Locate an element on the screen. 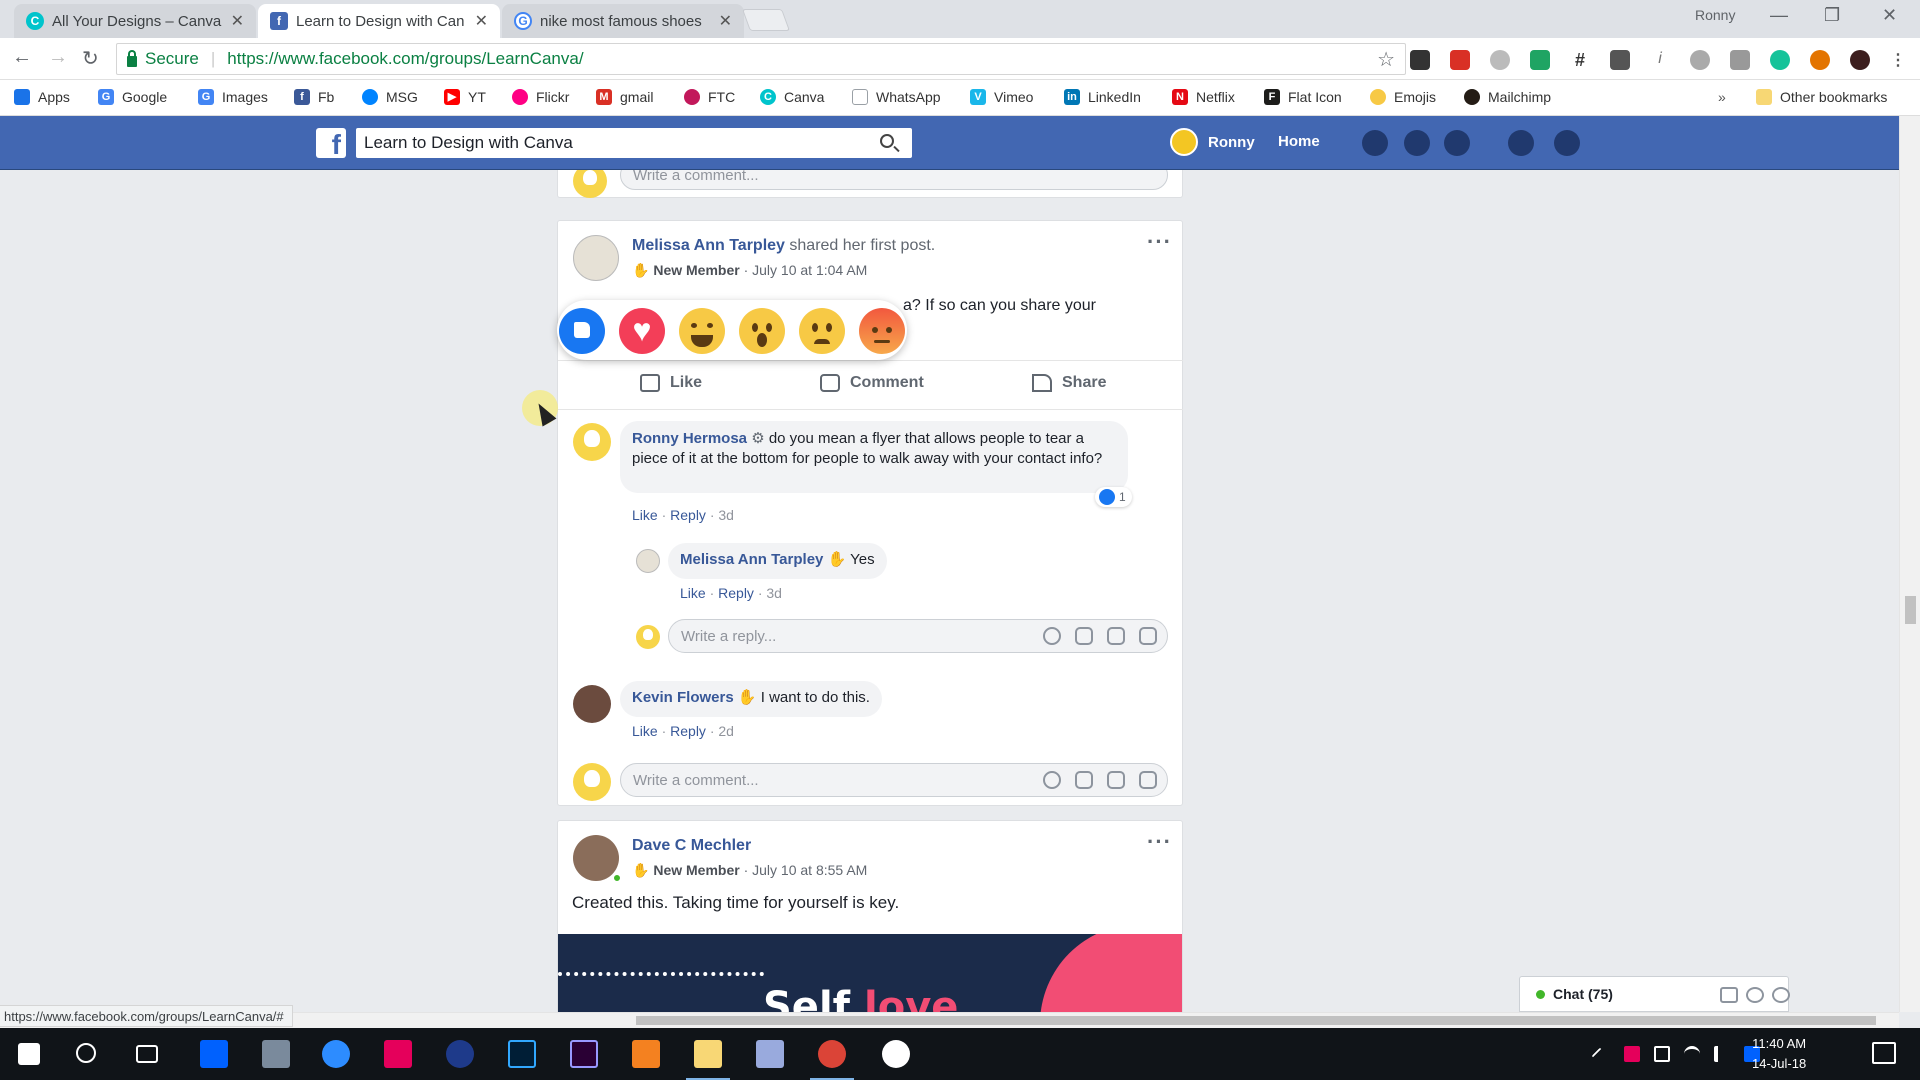 The width and height of the screenshot is (1920, 1080). dropbox-icon is located at coordinates (214, 1054).